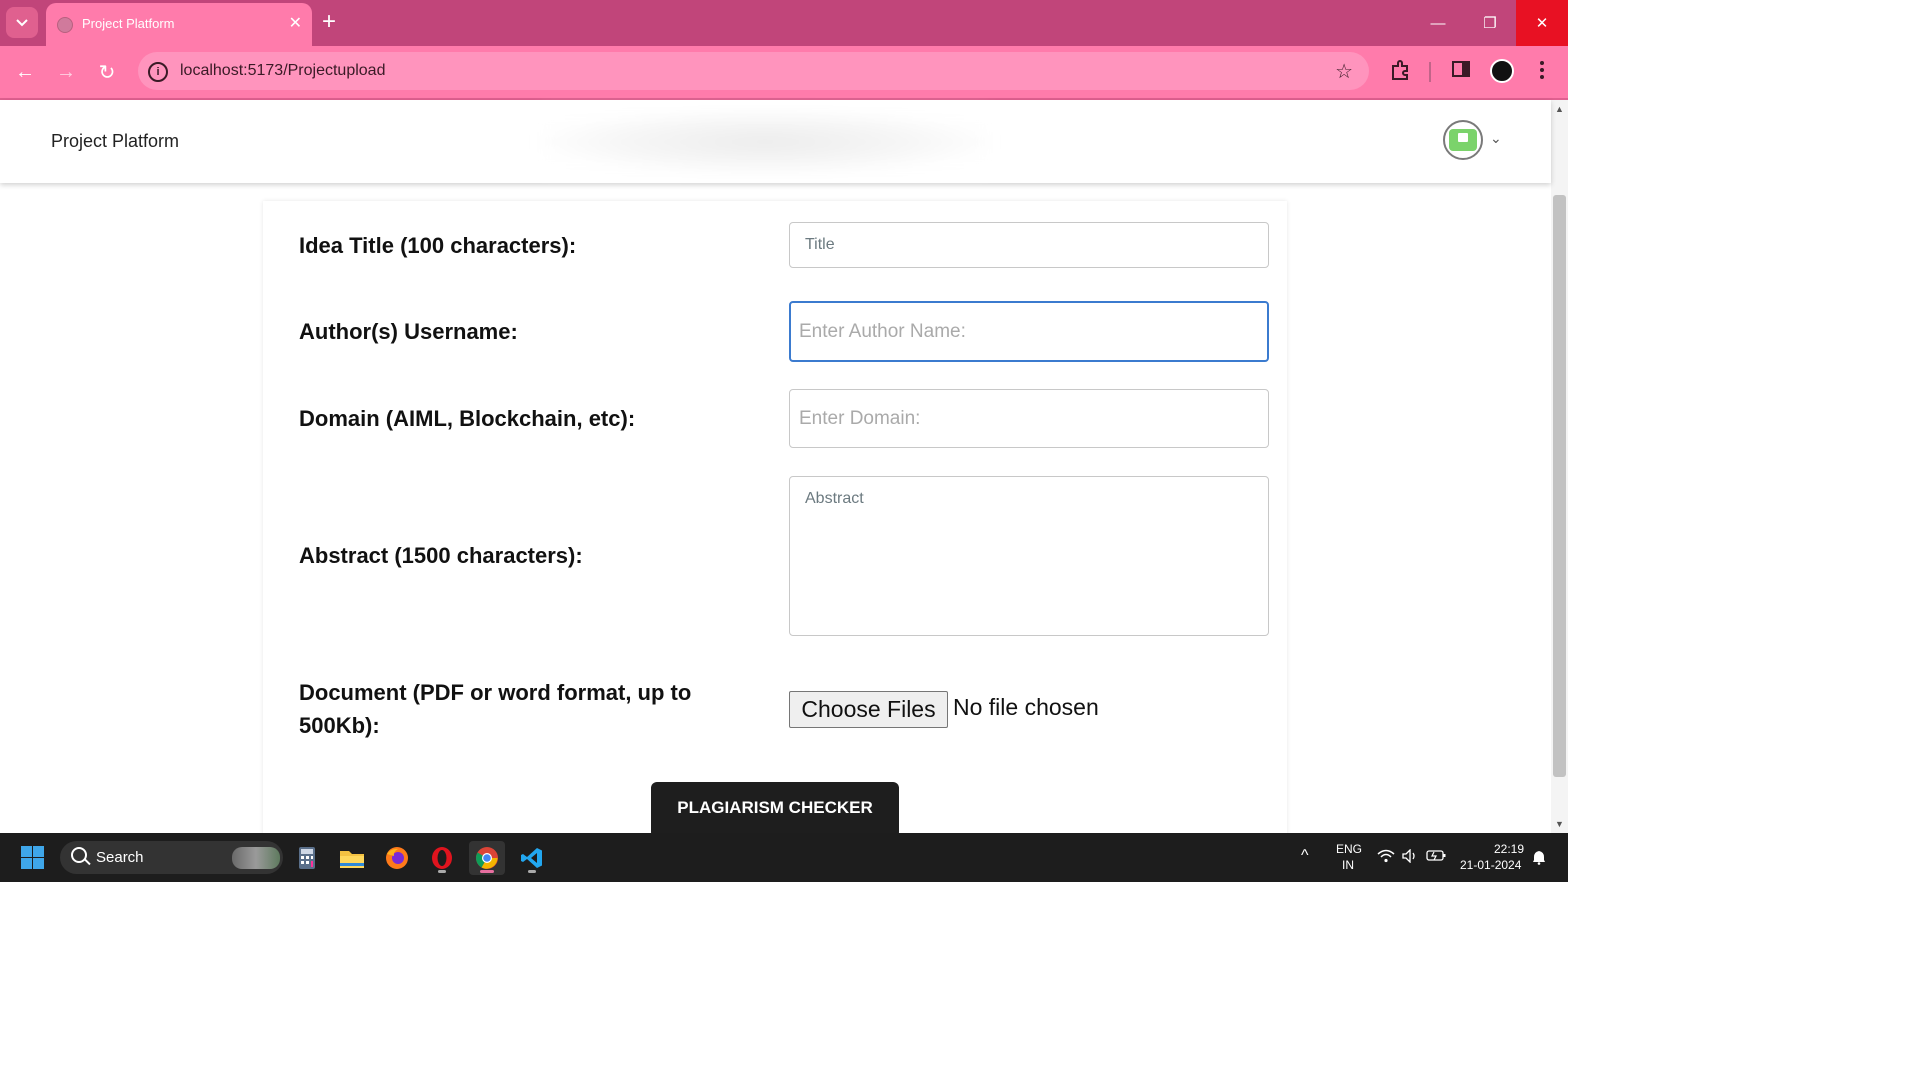  Describe the element at coordinates (1496, 138) in the screenshot. I see `avatar-chevron-icon: ⌄` at that location.